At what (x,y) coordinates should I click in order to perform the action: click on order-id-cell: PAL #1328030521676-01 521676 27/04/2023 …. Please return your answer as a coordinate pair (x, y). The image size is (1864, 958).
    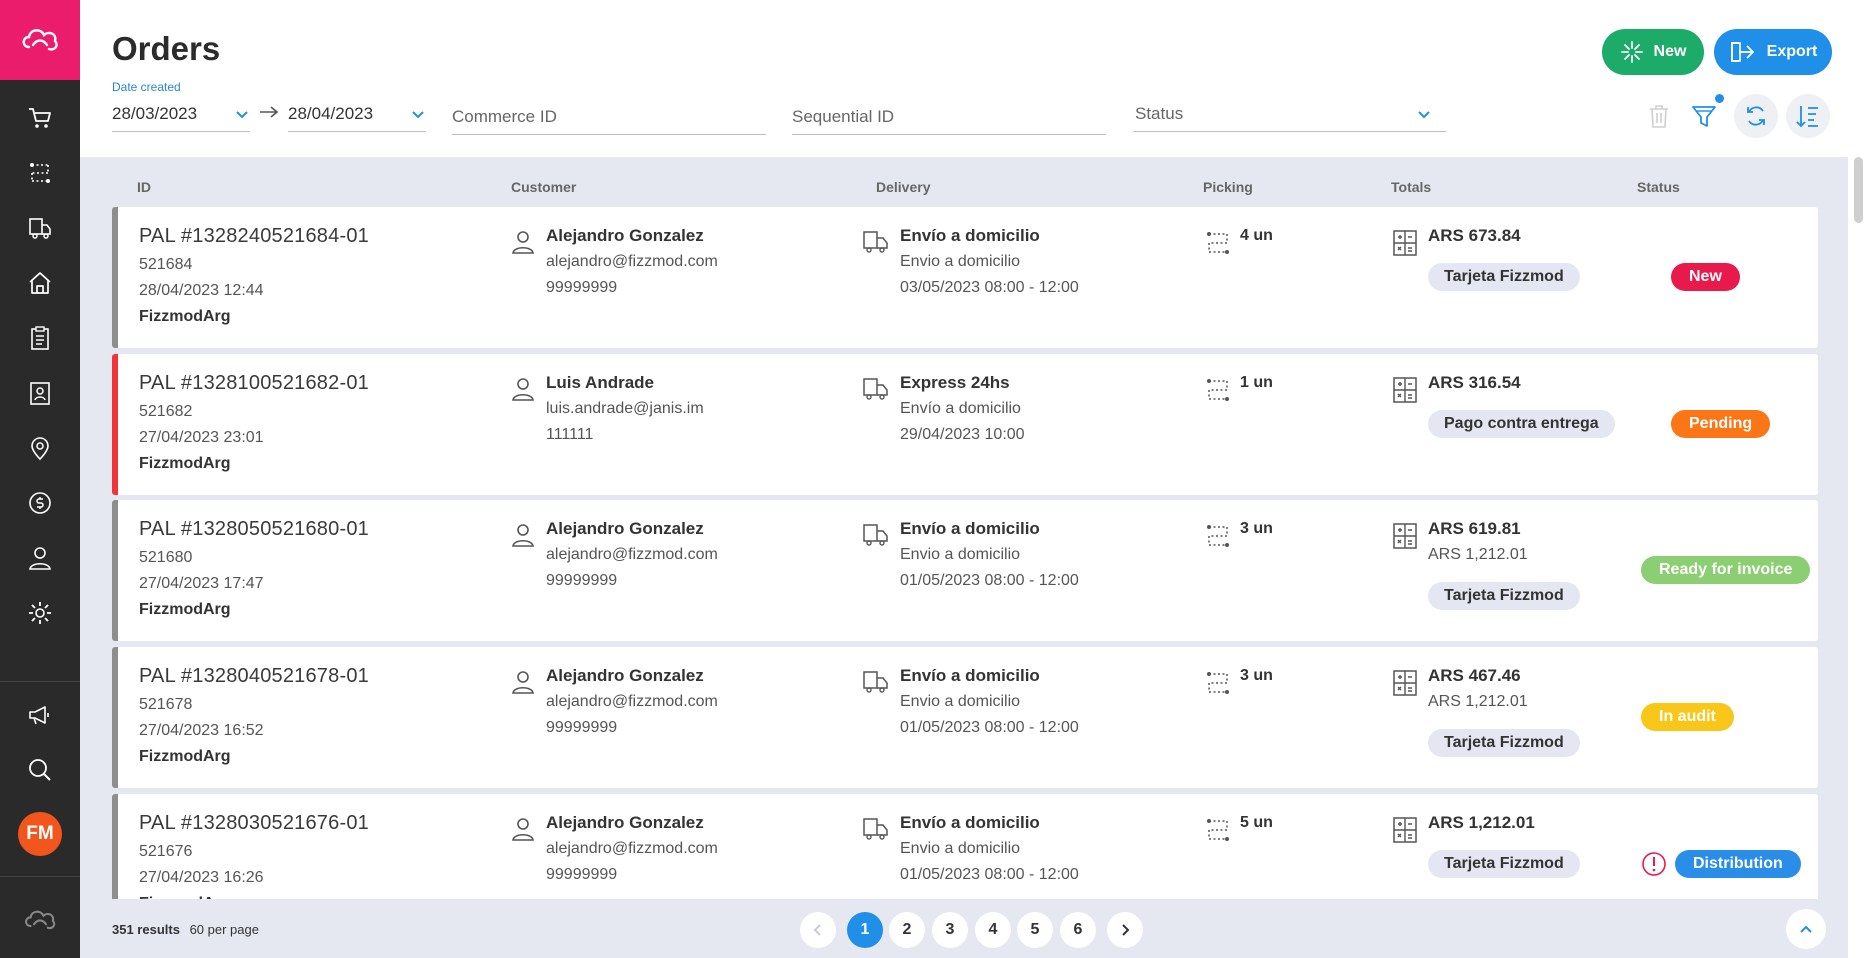
    Looking at the image, I should click on (254, 862).